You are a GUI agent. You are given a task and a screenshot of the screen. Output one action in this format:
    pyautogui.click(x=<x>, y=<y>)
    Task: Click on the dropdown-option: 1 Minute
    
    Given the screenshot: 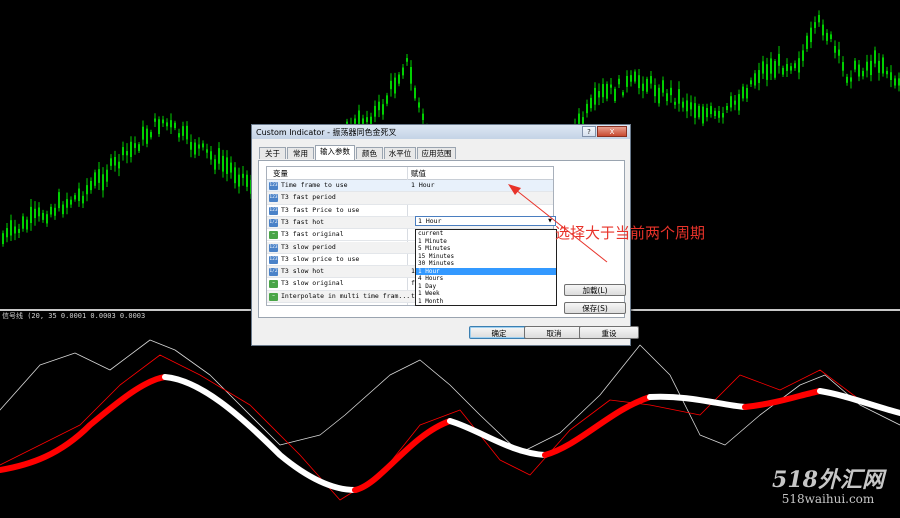 What is the action you would take?
    pyautogui.click(x=486, y=241)
    